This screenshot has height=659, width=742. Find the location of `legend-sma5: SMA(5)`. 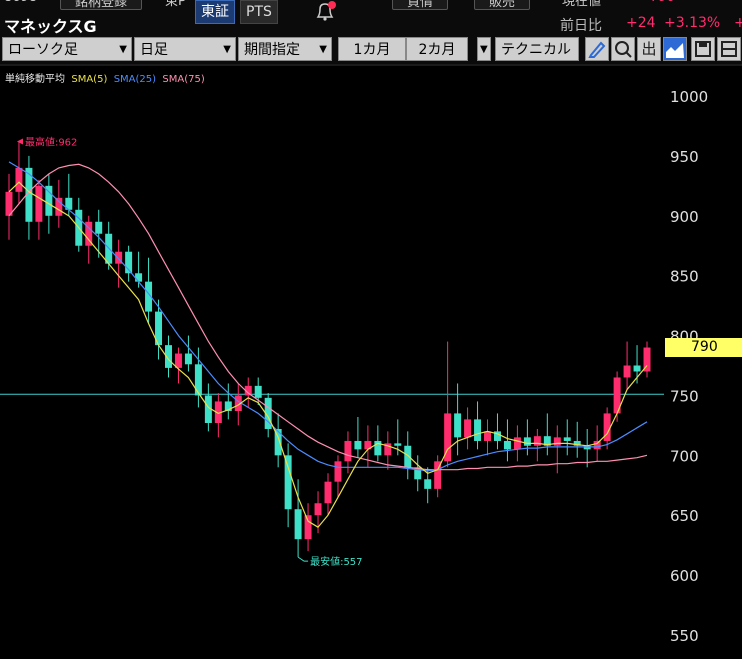

legend-sma5: SMA(5) is located at coordinates (89, 79).